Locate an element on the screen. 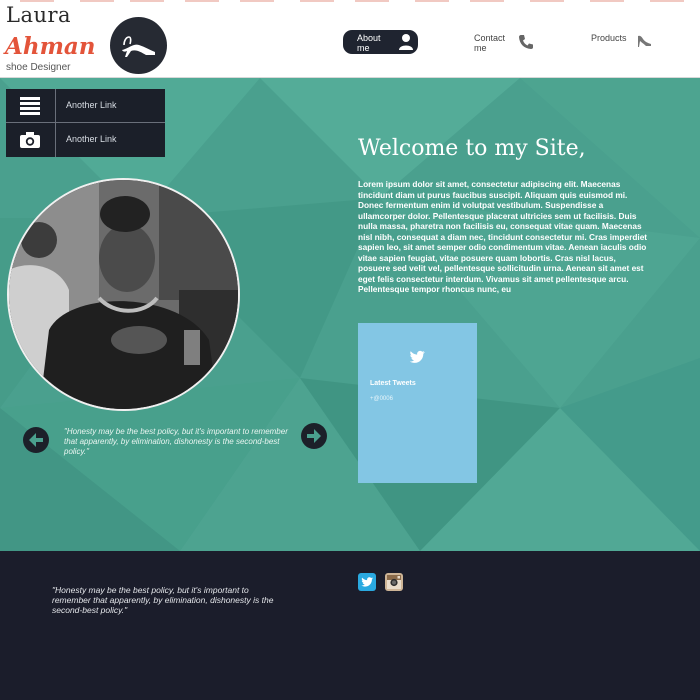 Image resolution: width=700 pixels, height=700 pixels. logo-first-name: Laura is located at coordinates (39, 15).